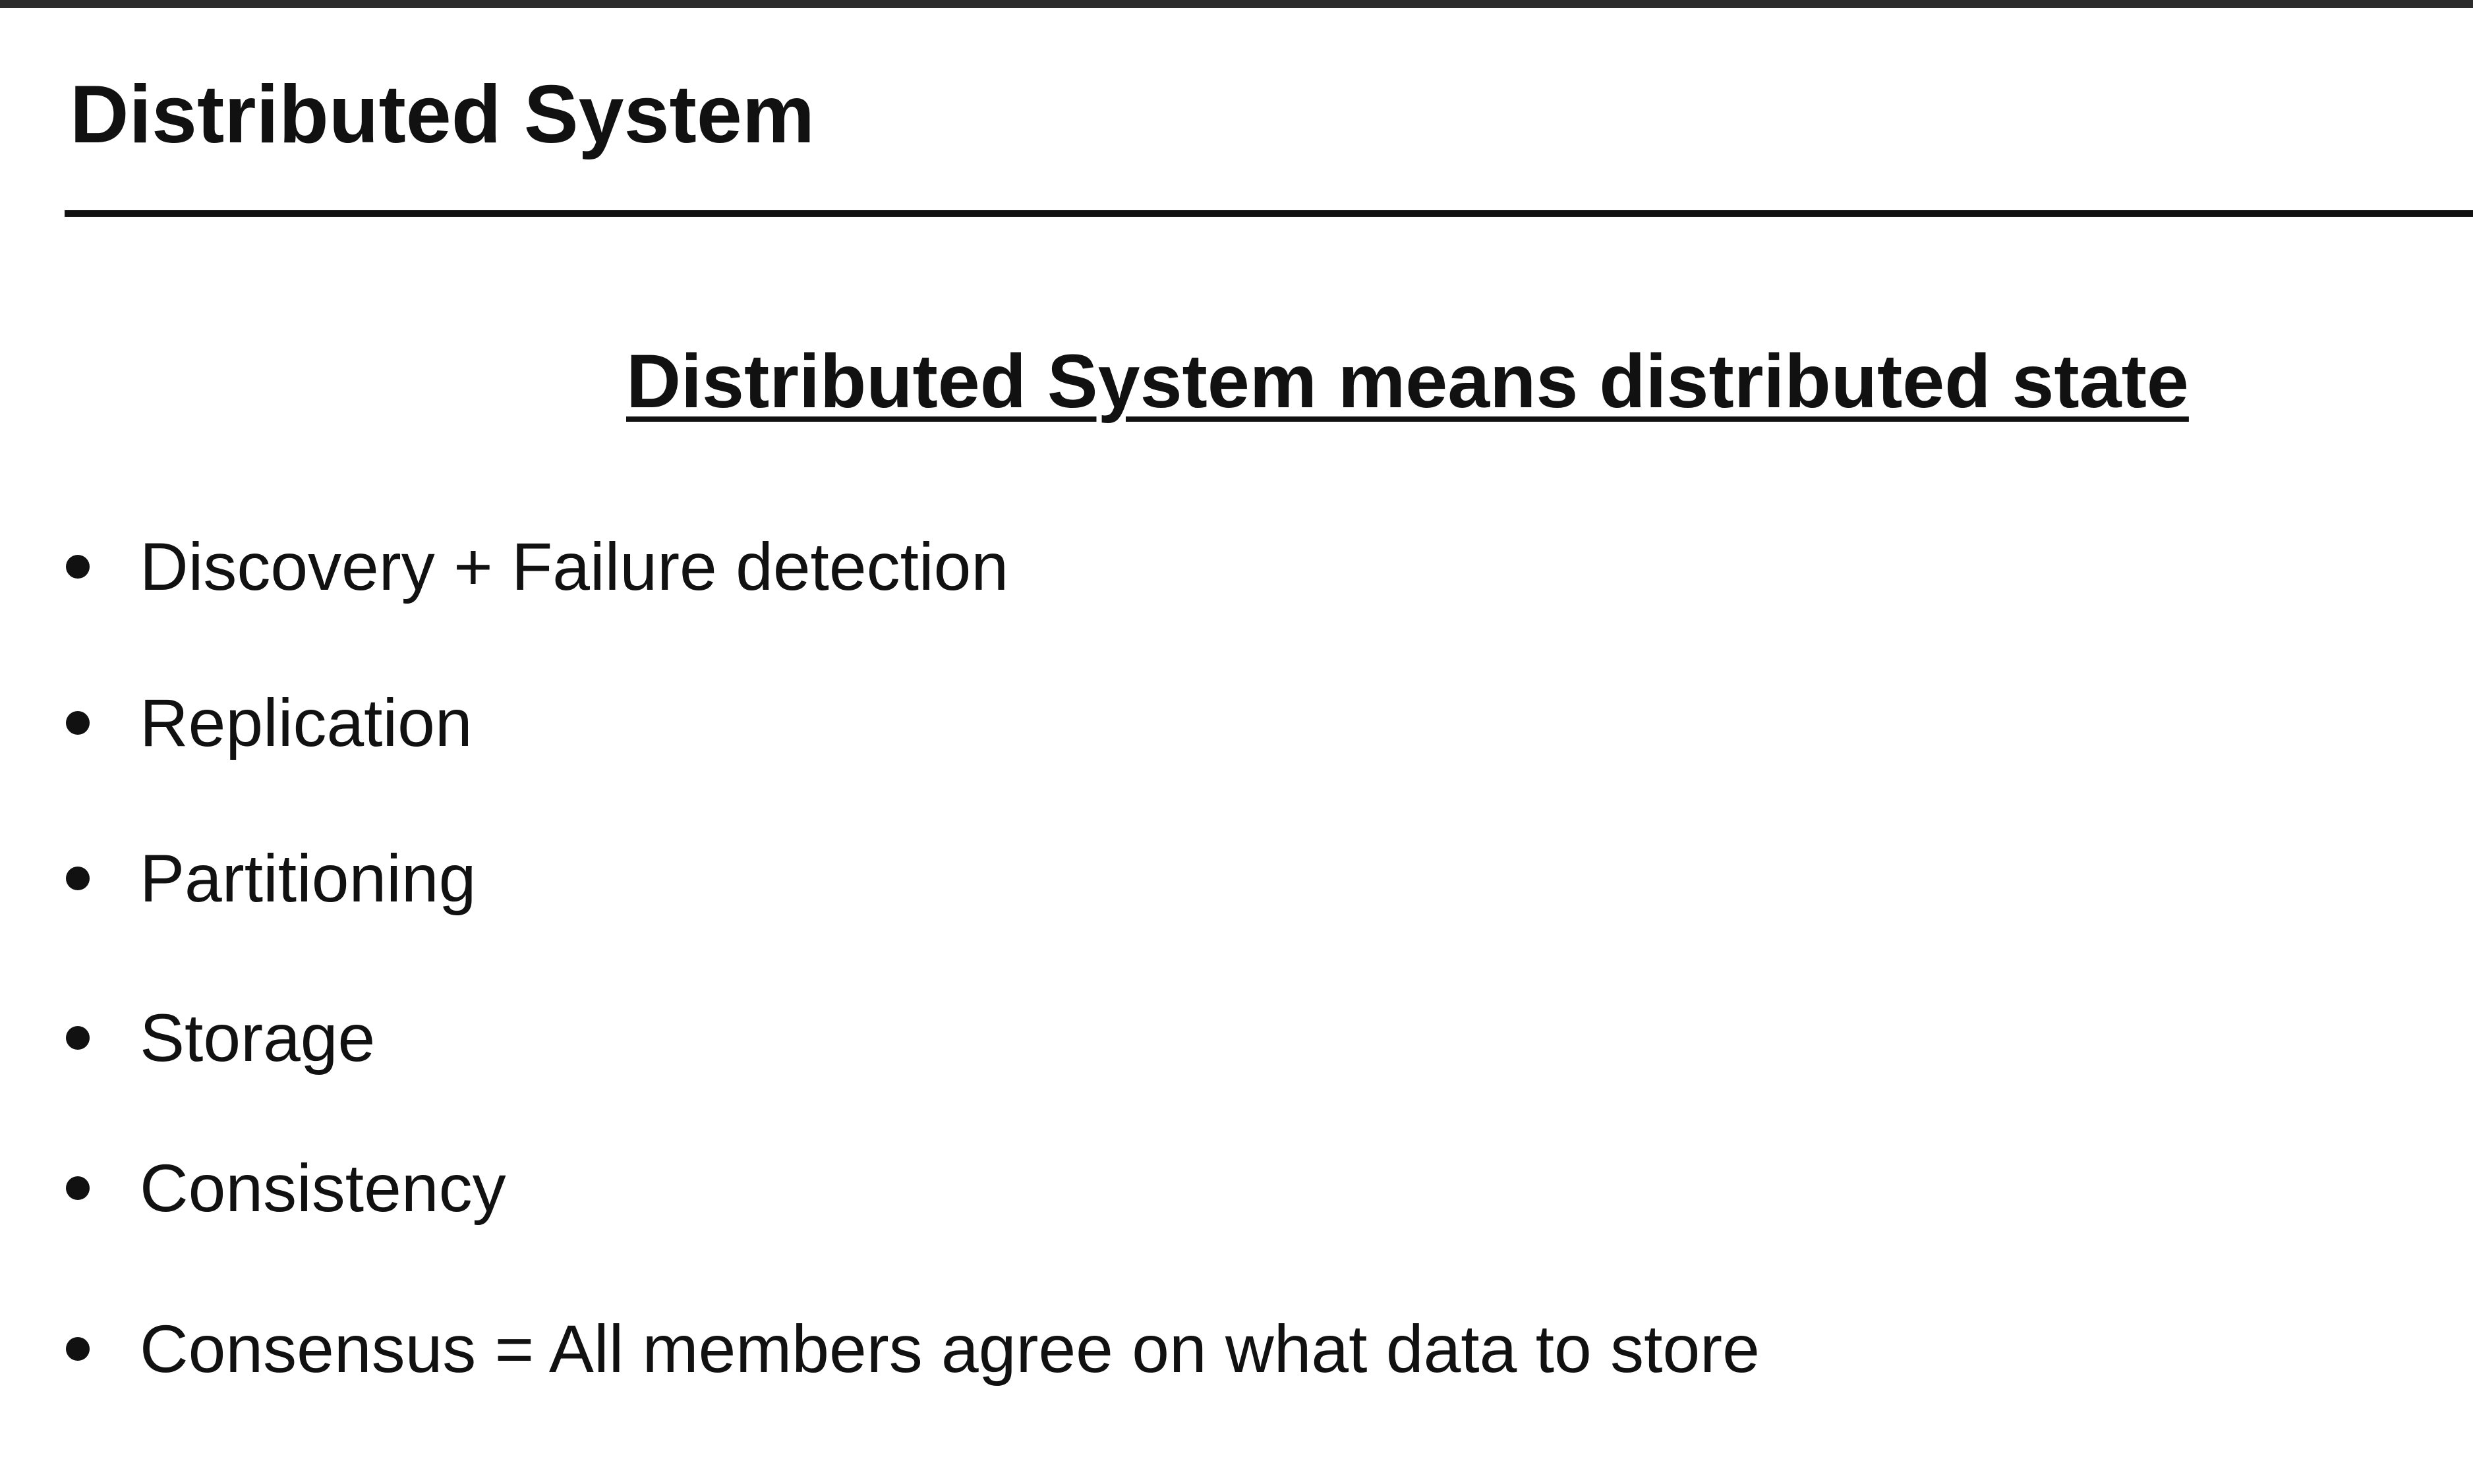 The width and height of the screenshot is (2473, 1484). Describe the element at coordinates (258, 1037) in the screenshot. I see `bullet-text: Storage` at that location.